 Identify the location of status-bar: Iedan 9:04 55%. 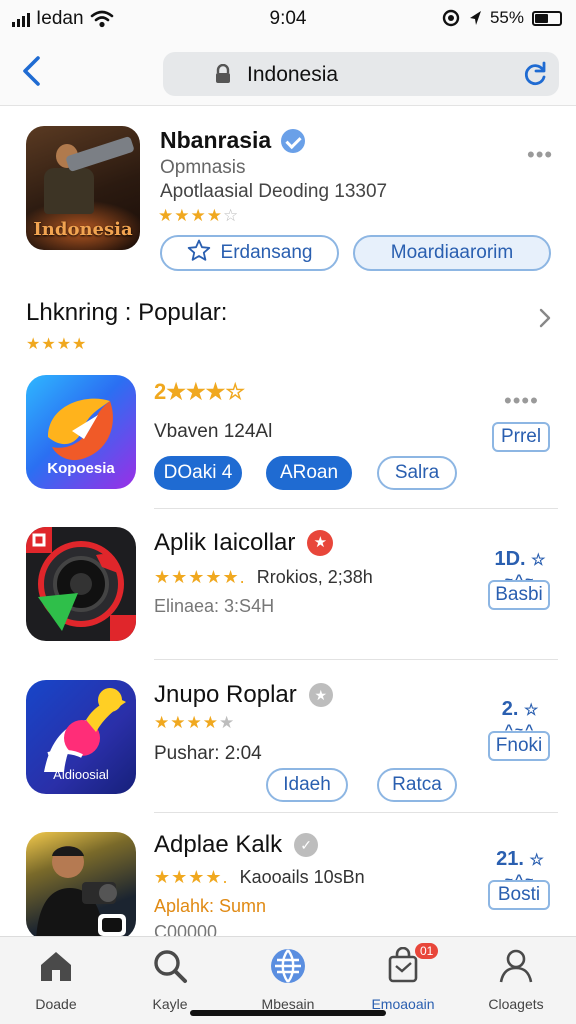
(288, 20).